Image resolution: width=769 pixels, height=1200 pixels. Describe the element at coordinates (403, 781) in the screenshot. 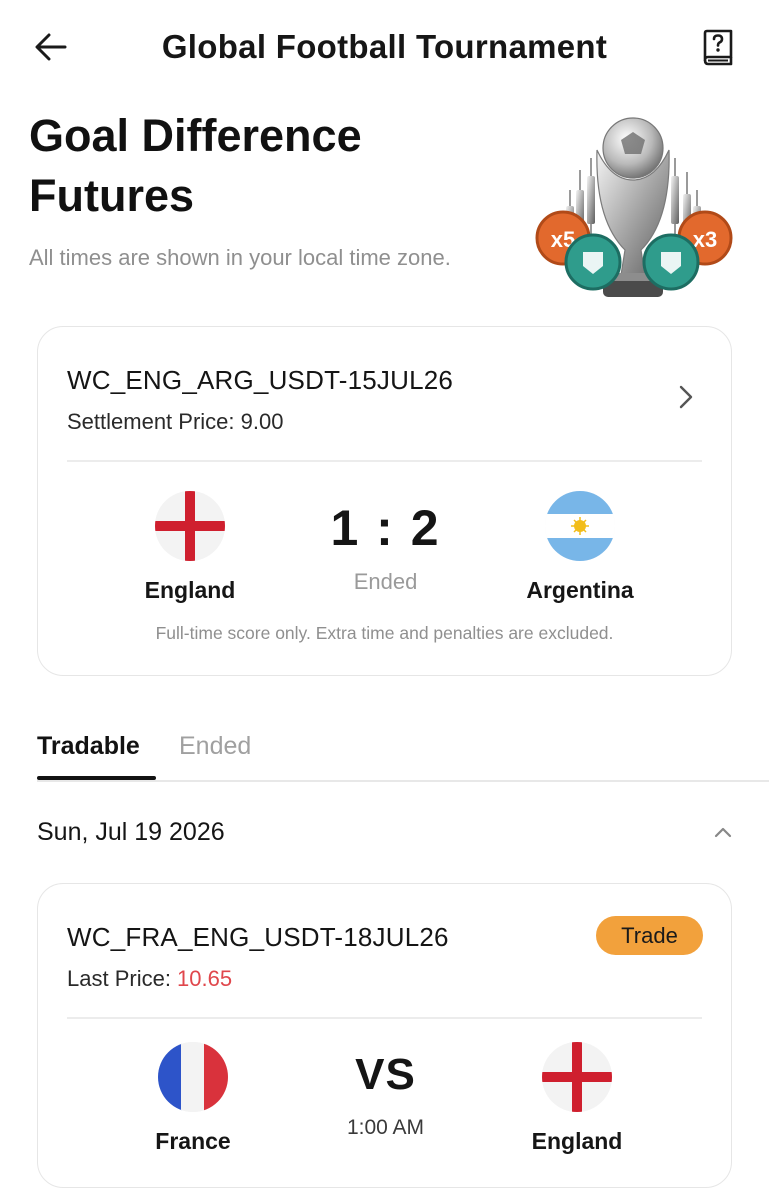

I see `tabs-divider` at that location.